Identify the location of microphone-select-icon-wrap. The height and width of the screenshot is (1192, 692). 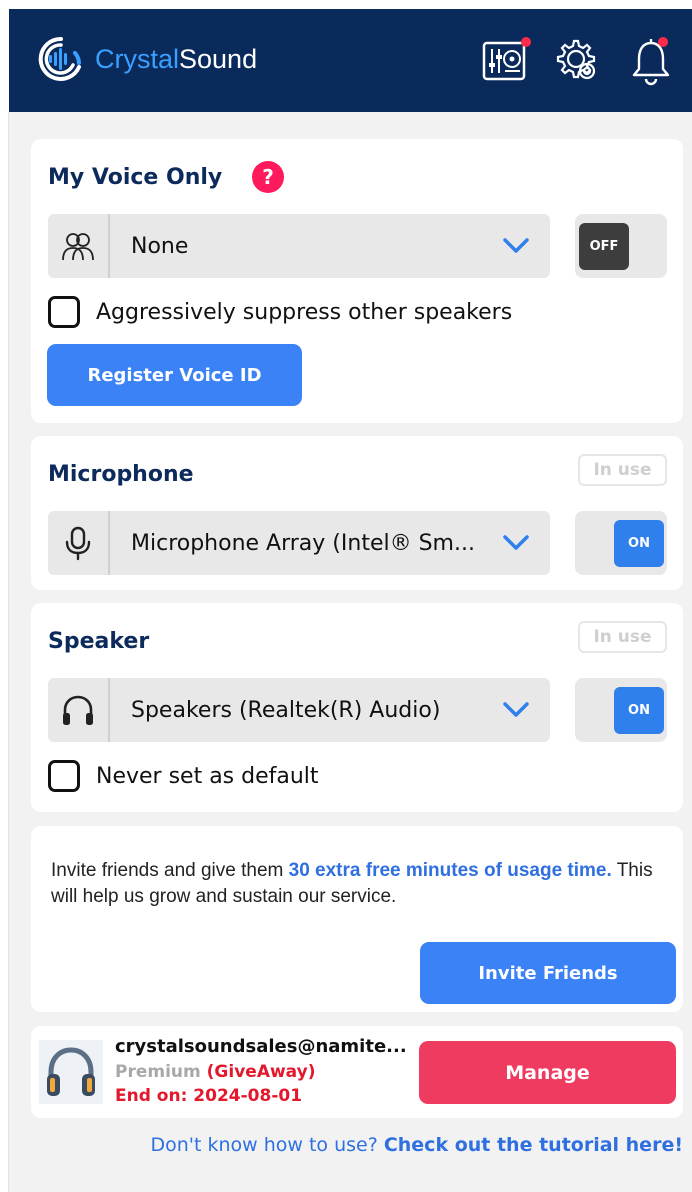
(79, 543).